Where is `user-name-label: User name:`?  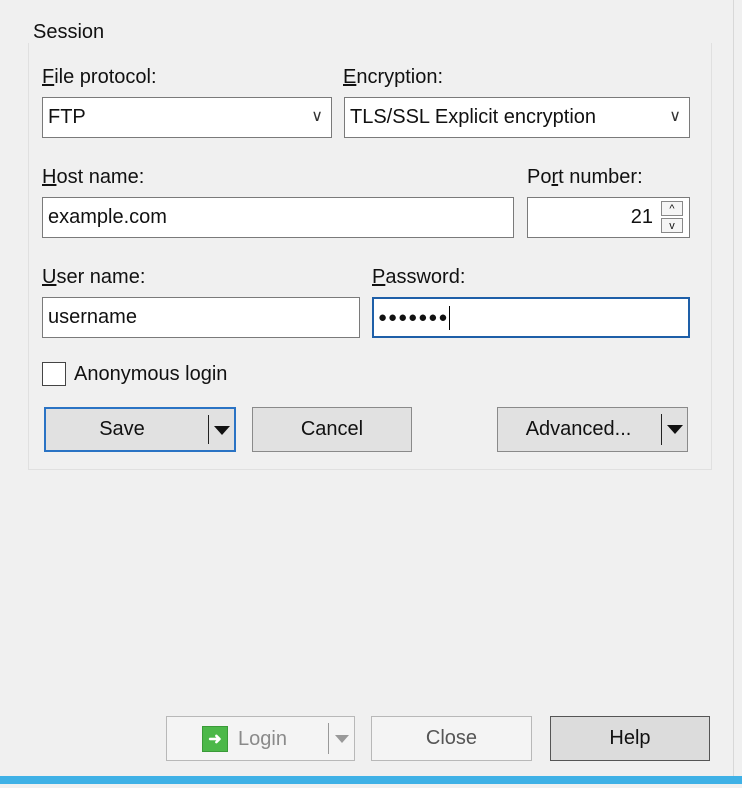 user-name-label: User name: is located at coordinates (93, 277).